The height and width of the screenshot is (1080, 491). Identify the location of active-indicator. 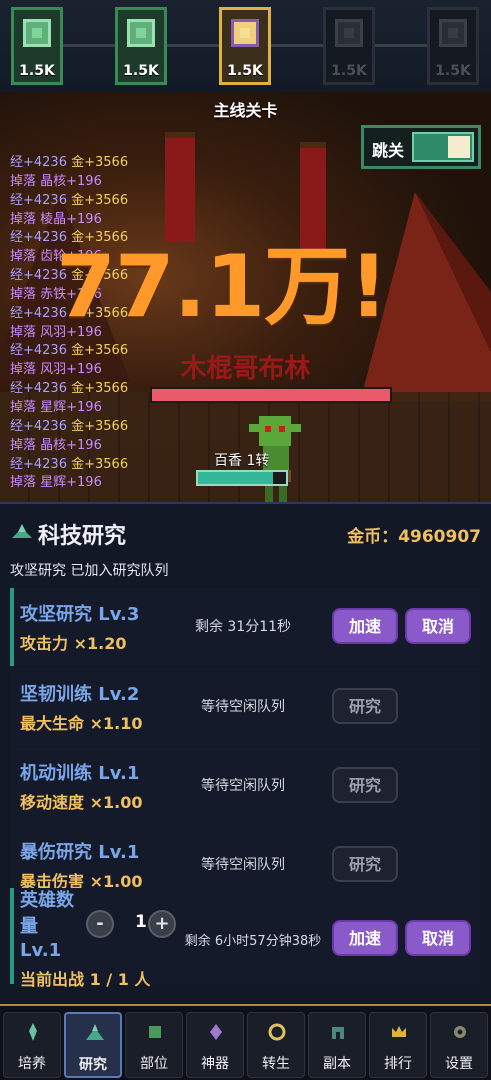
(12, 627).